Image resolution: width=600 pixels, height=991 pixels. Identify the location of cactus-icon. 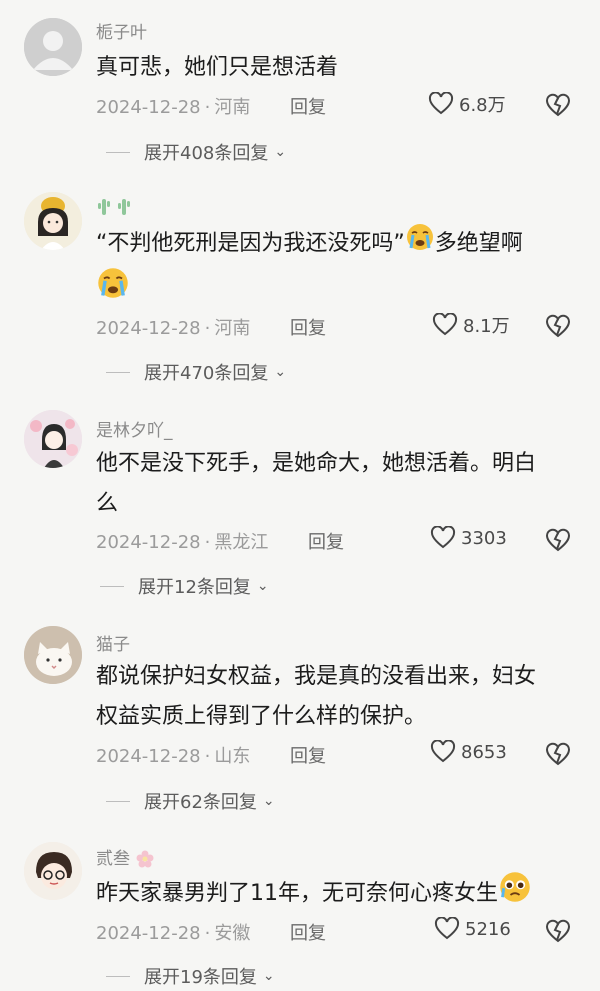
(116, 210).